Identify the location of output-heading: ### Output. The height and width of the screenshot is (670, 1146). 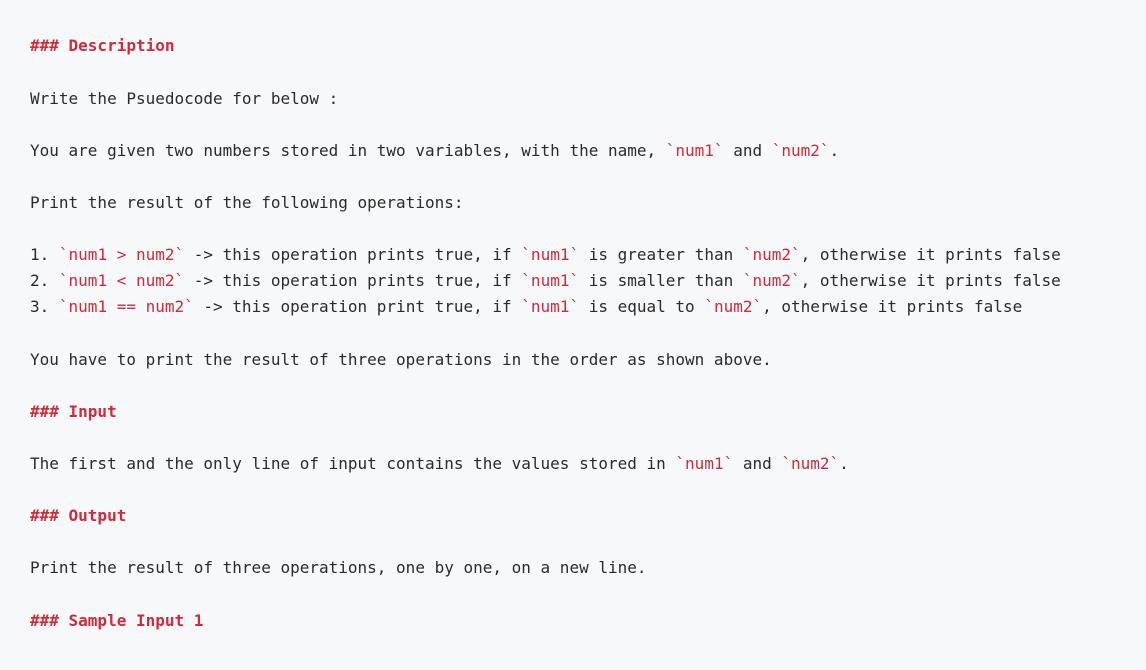
(78, 515).